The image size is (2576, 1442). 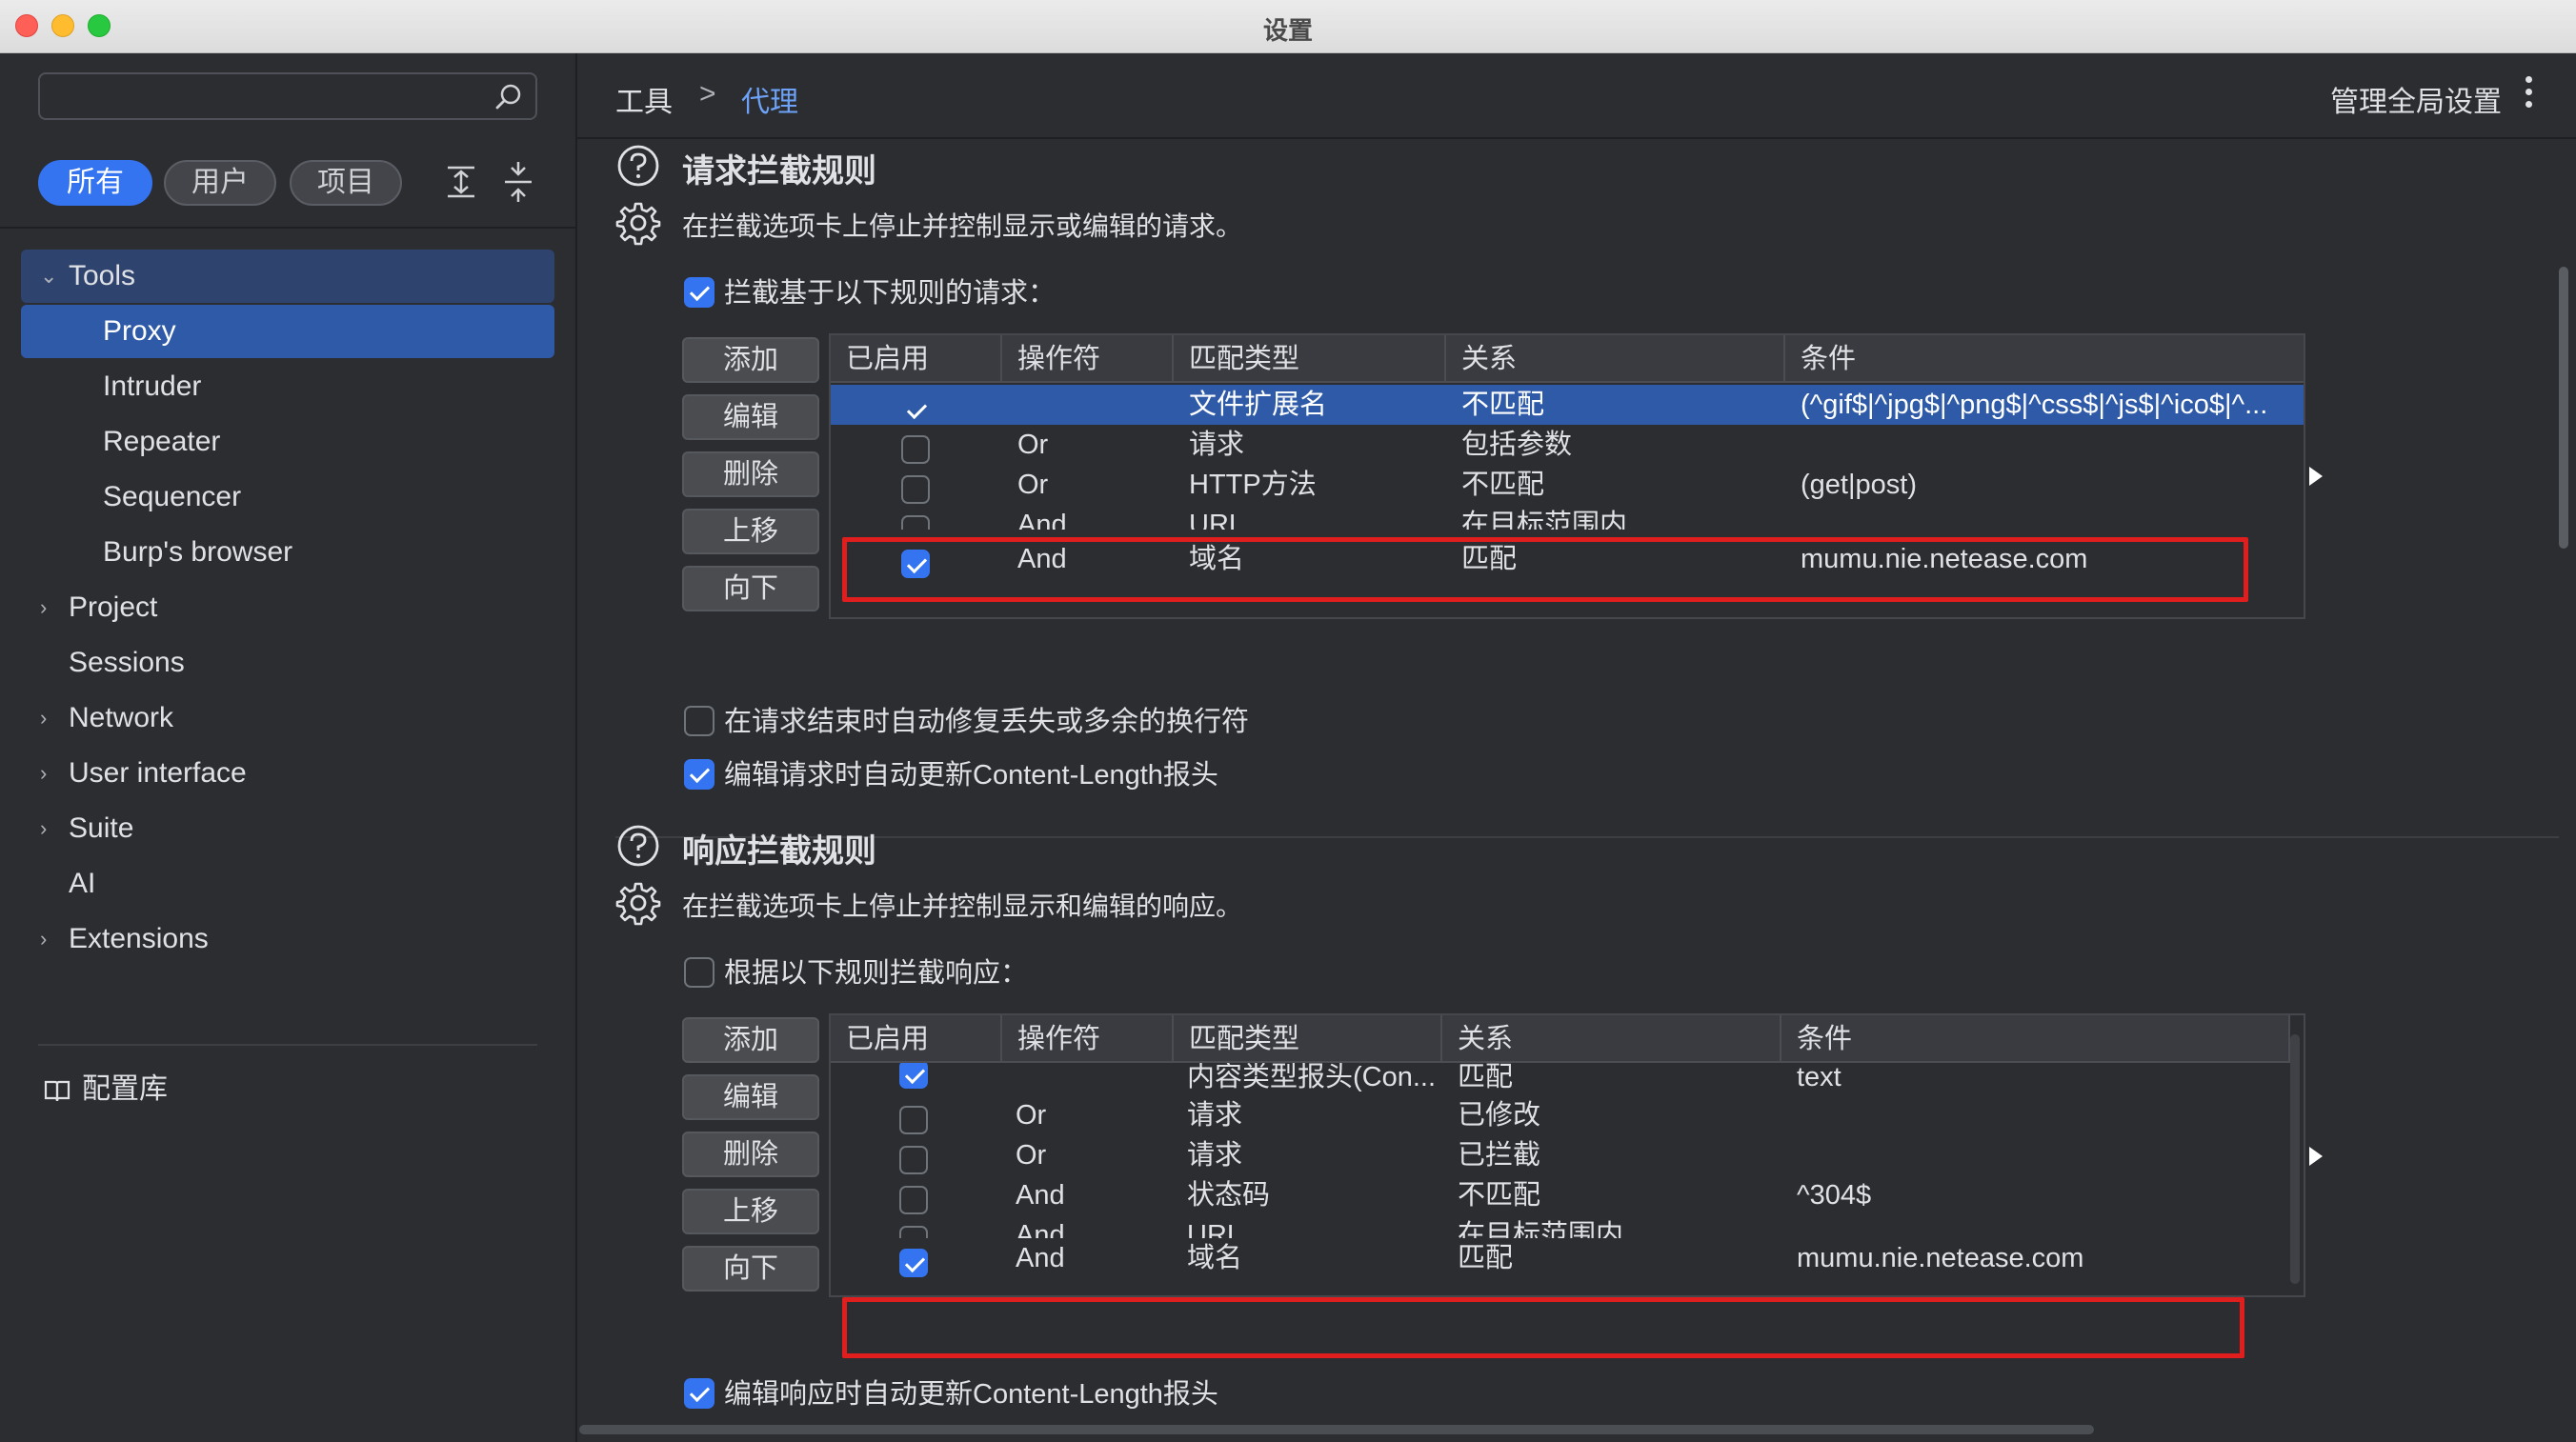 I want to click on sidebar-item-network: › Network, so click(x=288, y=718).